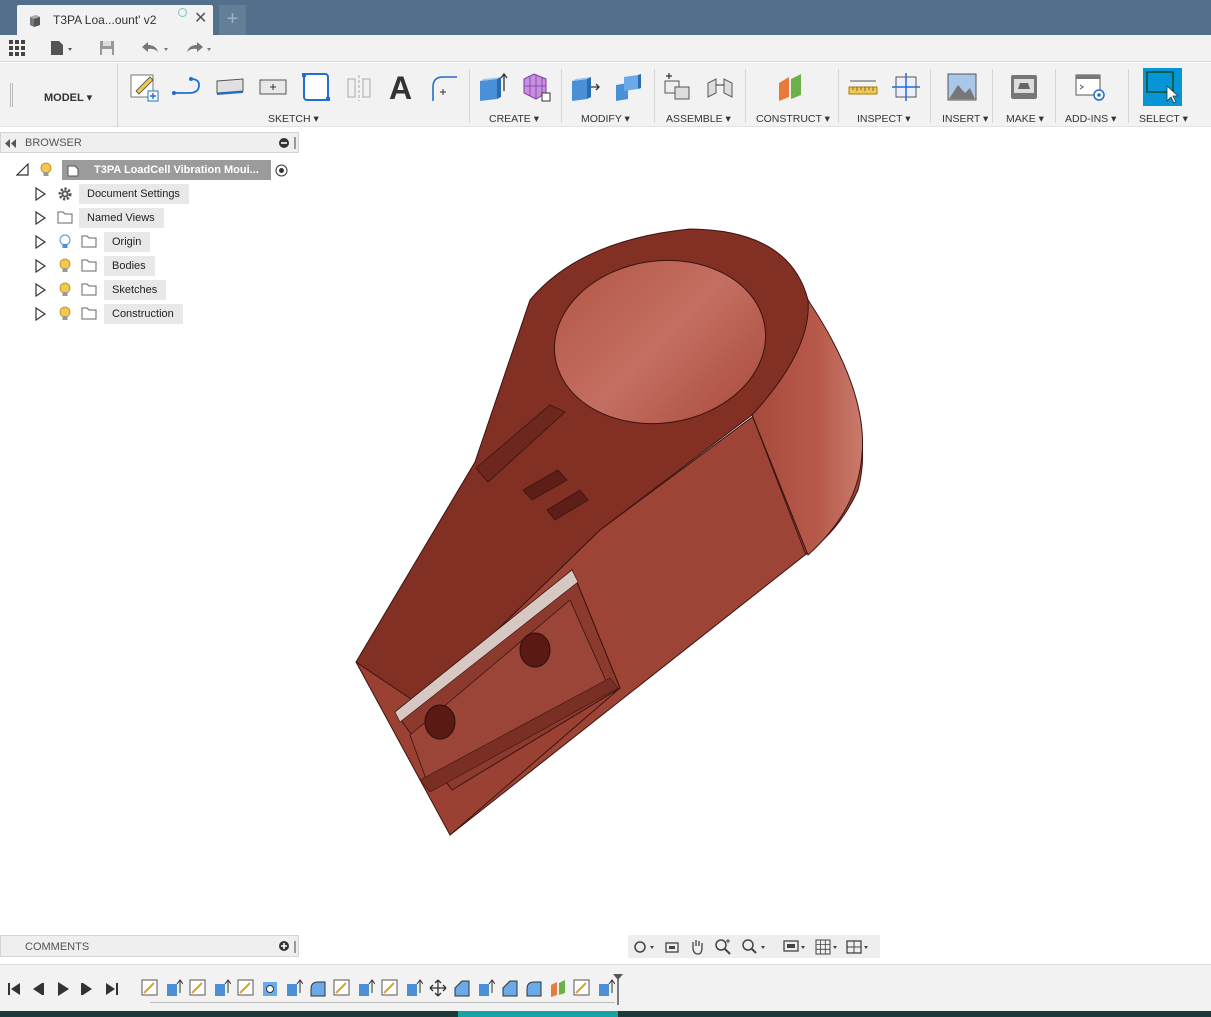 This screenshot has width=1211, height=1017. I want to click on offset-plane-icon, so click(791, 87).